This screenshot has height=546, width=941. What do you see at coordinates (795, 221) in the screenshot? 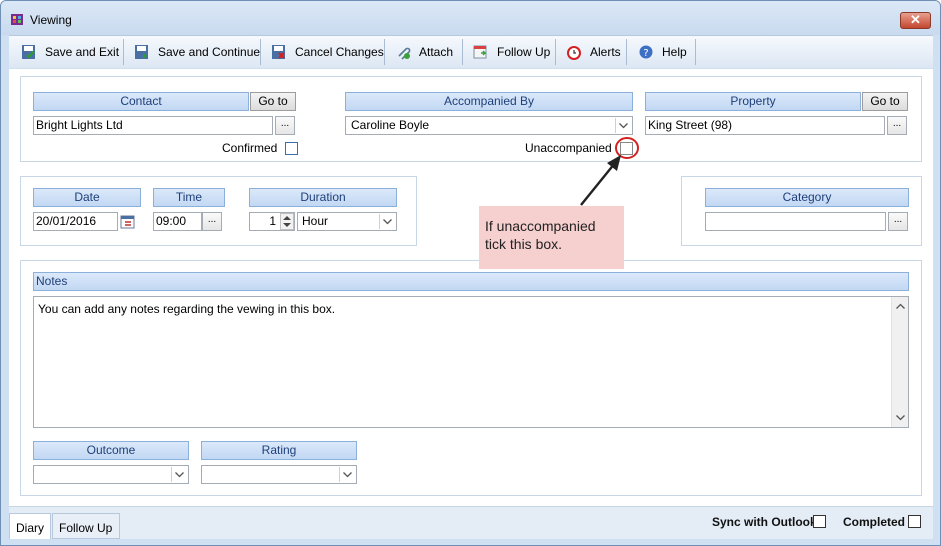
I see `category-field` at bounding box center [795, 221].